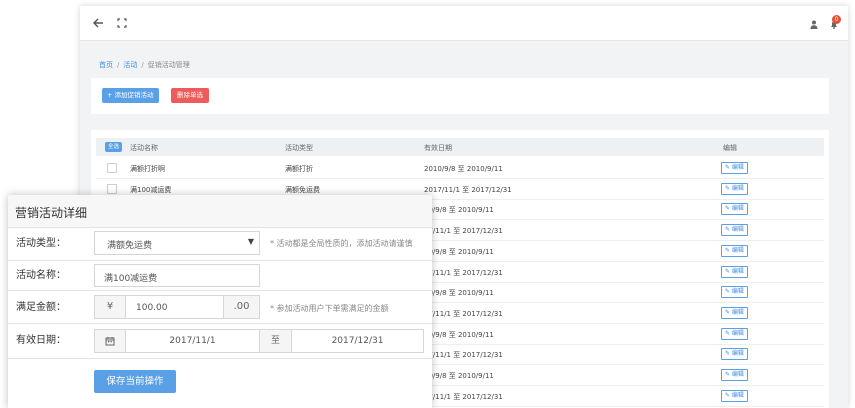 The width and height of the screenshot is (855, 408). I want to click on row-type: 满额打折, so click(299, 169).